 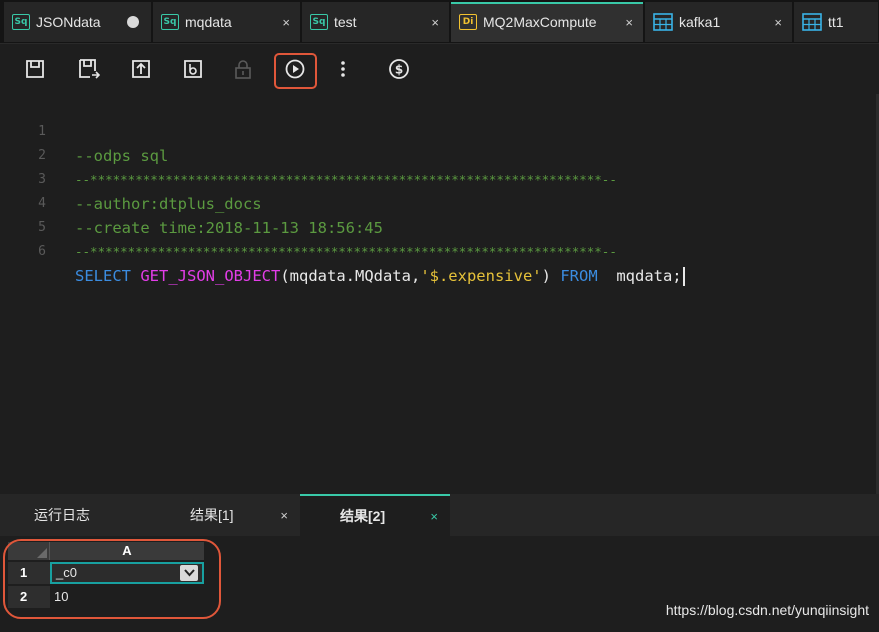 What do you see at coordinates (547, 3) in the screenshot?
I see `active-tab-indicator` at bounding box center [547, 3].